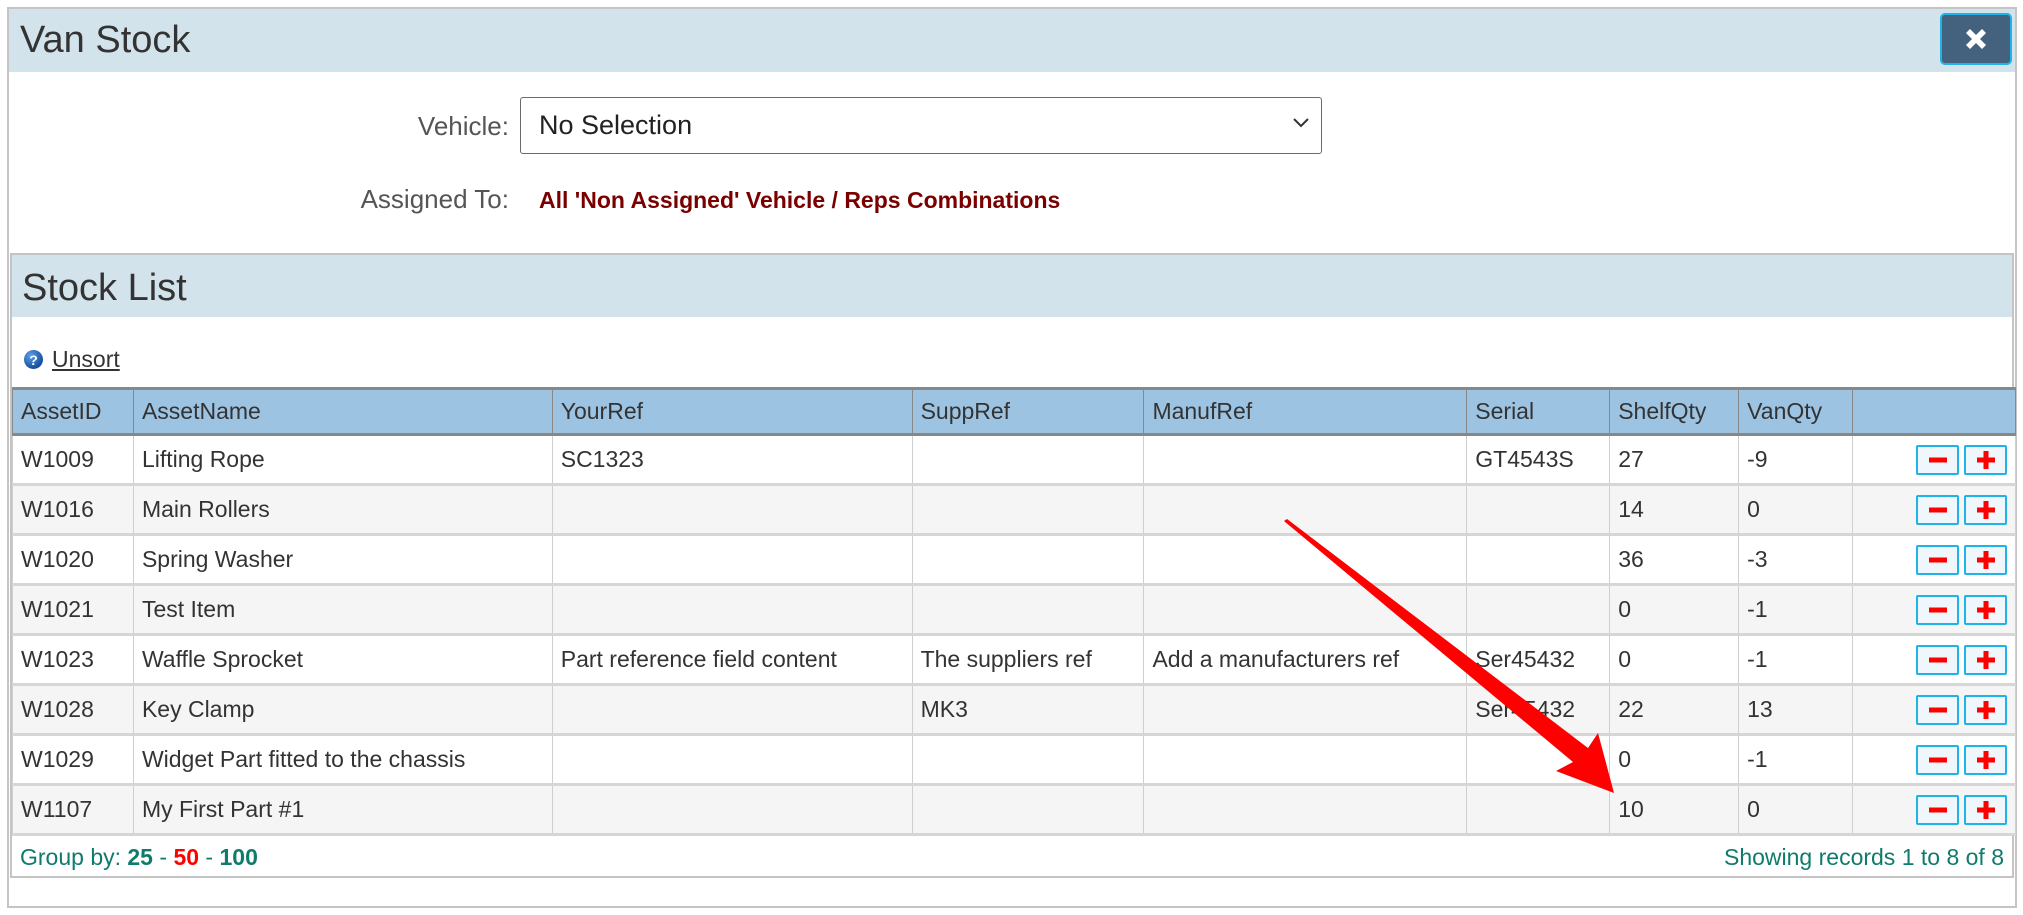 This screenshot has width=2023, height=915. I want to click on vehicle-row: Vehicle:, so click(259, 126).